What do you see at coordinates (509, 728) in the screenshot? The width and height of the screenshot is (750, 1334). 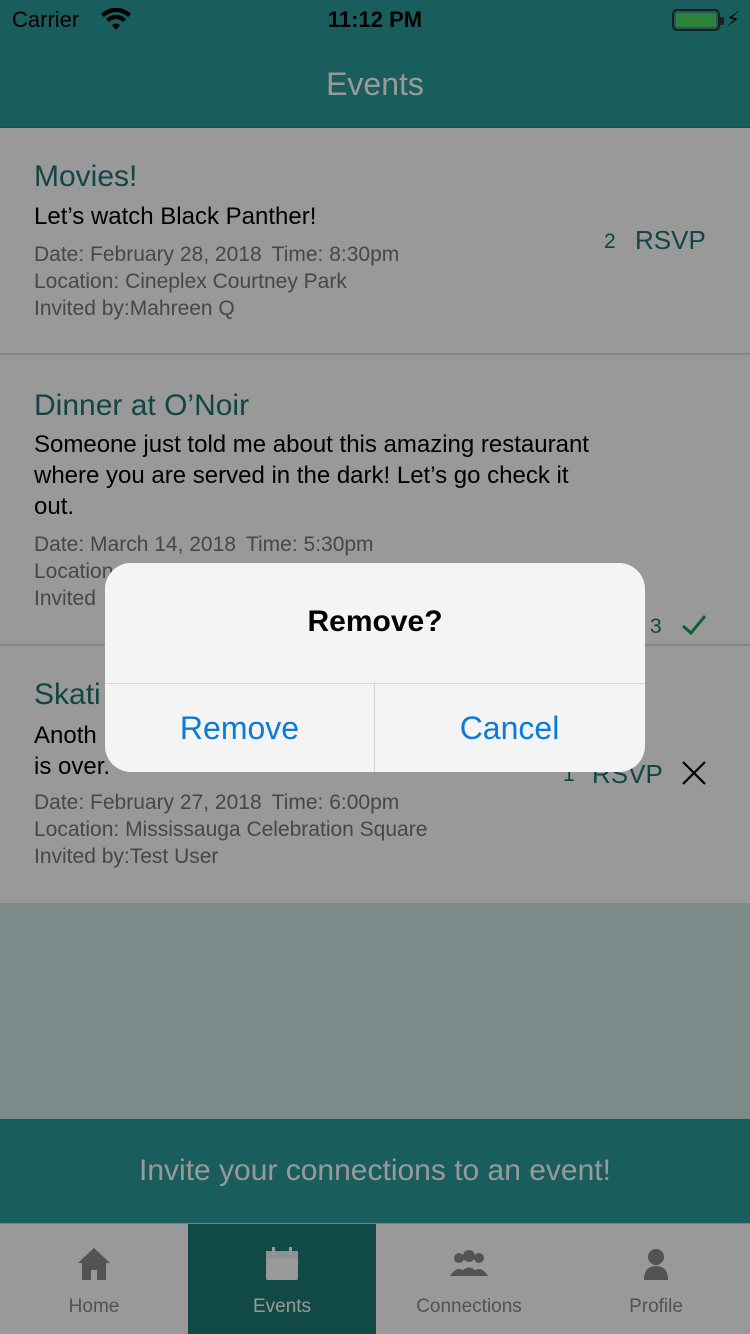 I see `cancel-button: Cancel` at bounding box center [509, 728].